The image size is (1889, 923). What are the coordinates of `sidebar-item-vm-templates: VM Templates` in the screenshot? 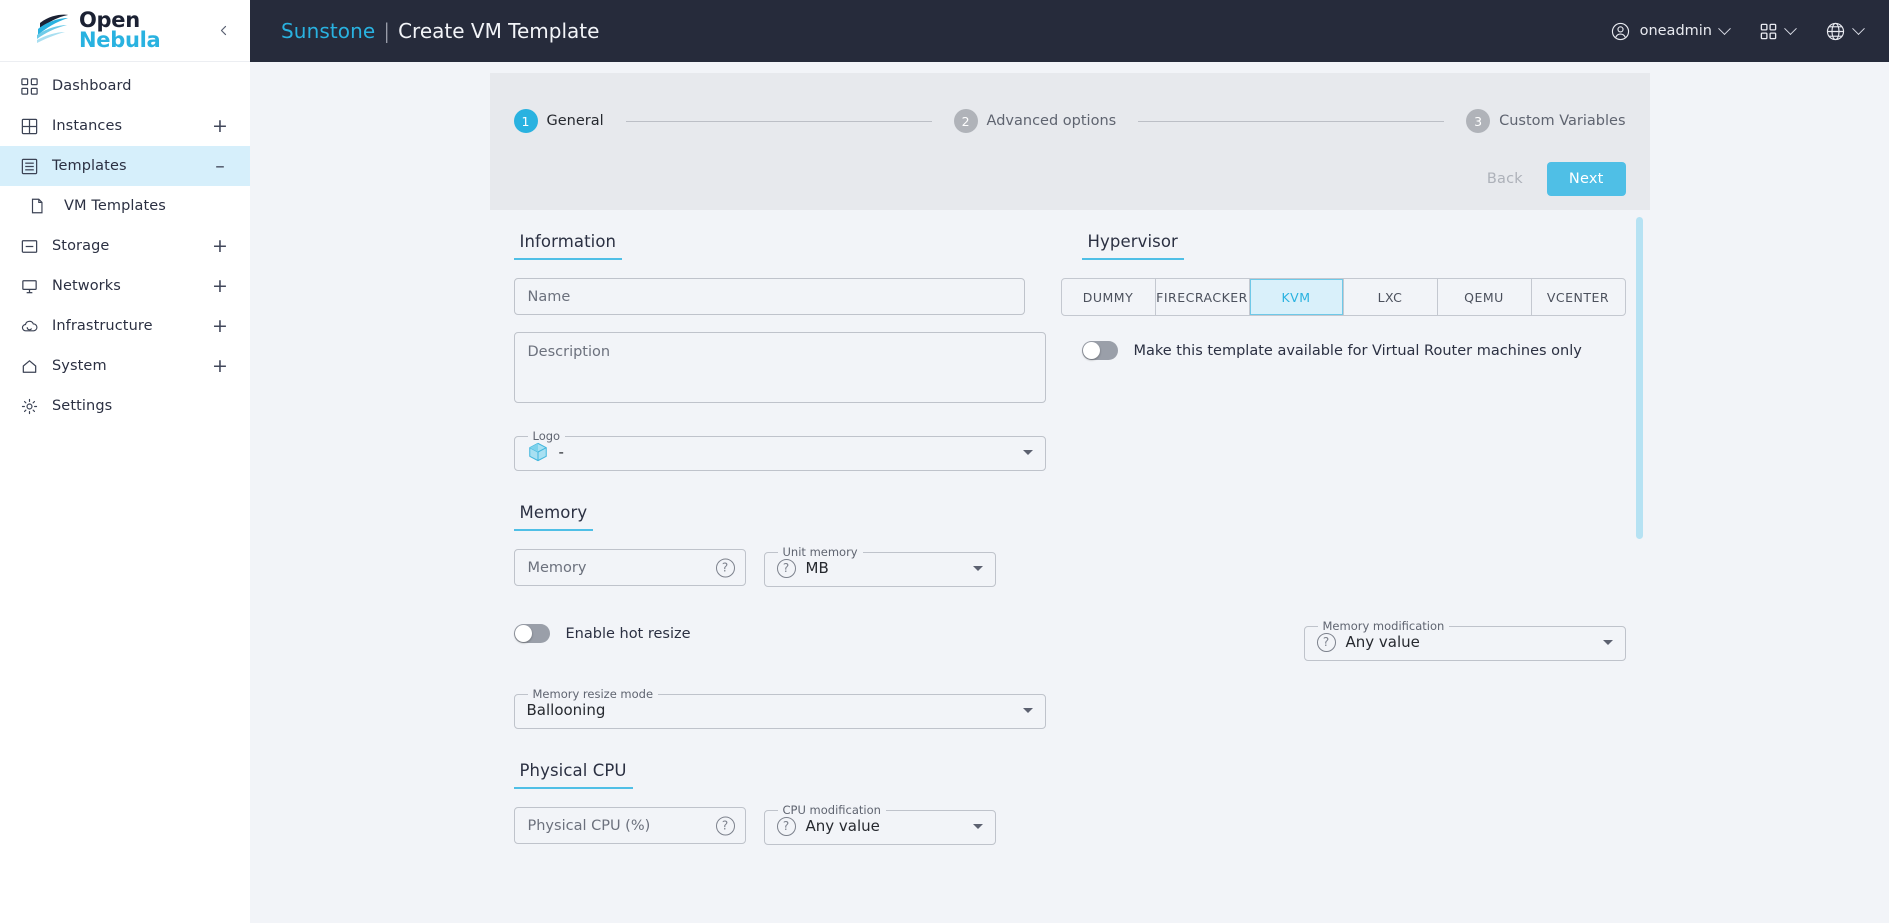 It's located at (125, 206).